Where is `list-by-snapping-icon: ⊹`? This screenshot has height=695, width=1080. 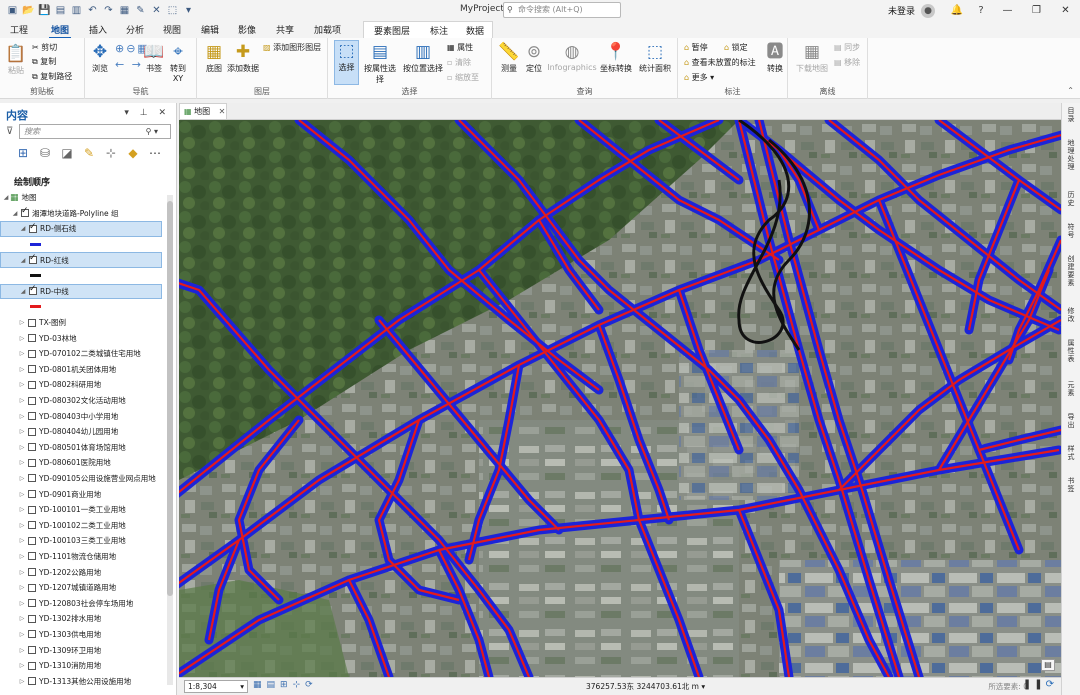 list-by-snapping-icon: ⊹ is located at coordinates (111, 153).